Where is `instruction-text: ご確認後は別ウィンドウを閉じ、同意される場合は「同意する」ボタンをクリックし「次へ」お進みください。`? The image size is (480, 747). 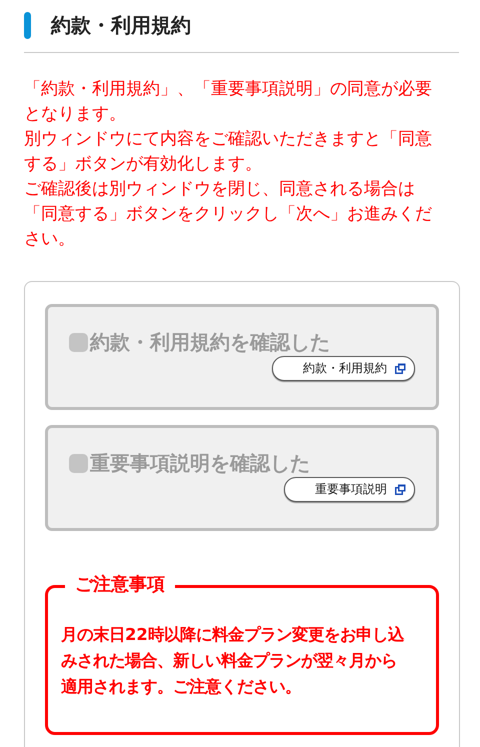 instruction-text: ご確認後は別ウィンドウを閉じ、同意される場合は「同意する」ボタンをクリックし「次へ」お進みください。 is located at coordinates (228, 214).